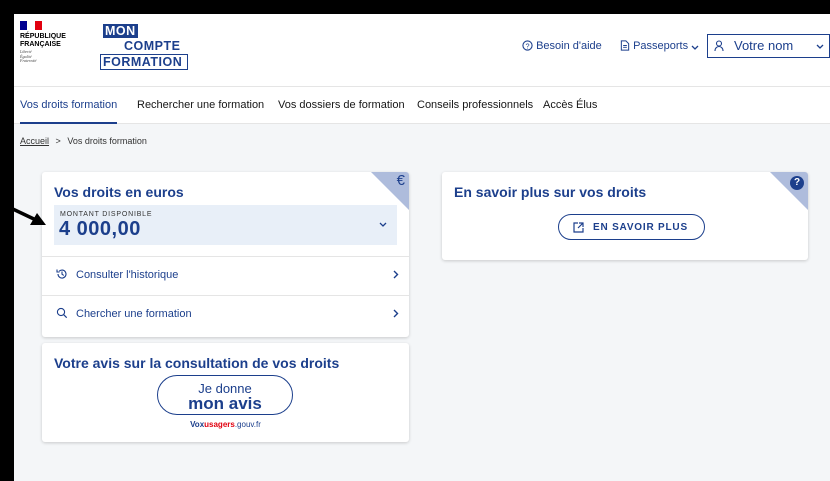 This screenshot has height=481, width=830. I want to click on nav-label: Rechercher une formation, so click(201, 105).